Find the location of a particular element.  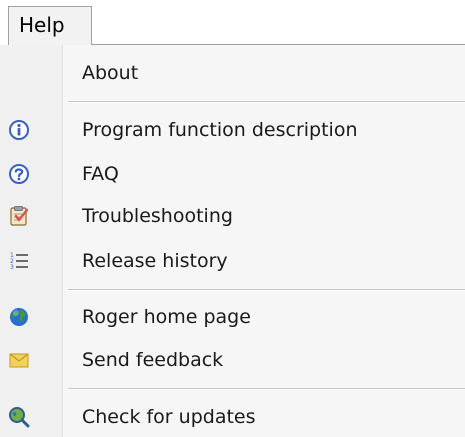

info-icon is located at coordinates (19, 130).